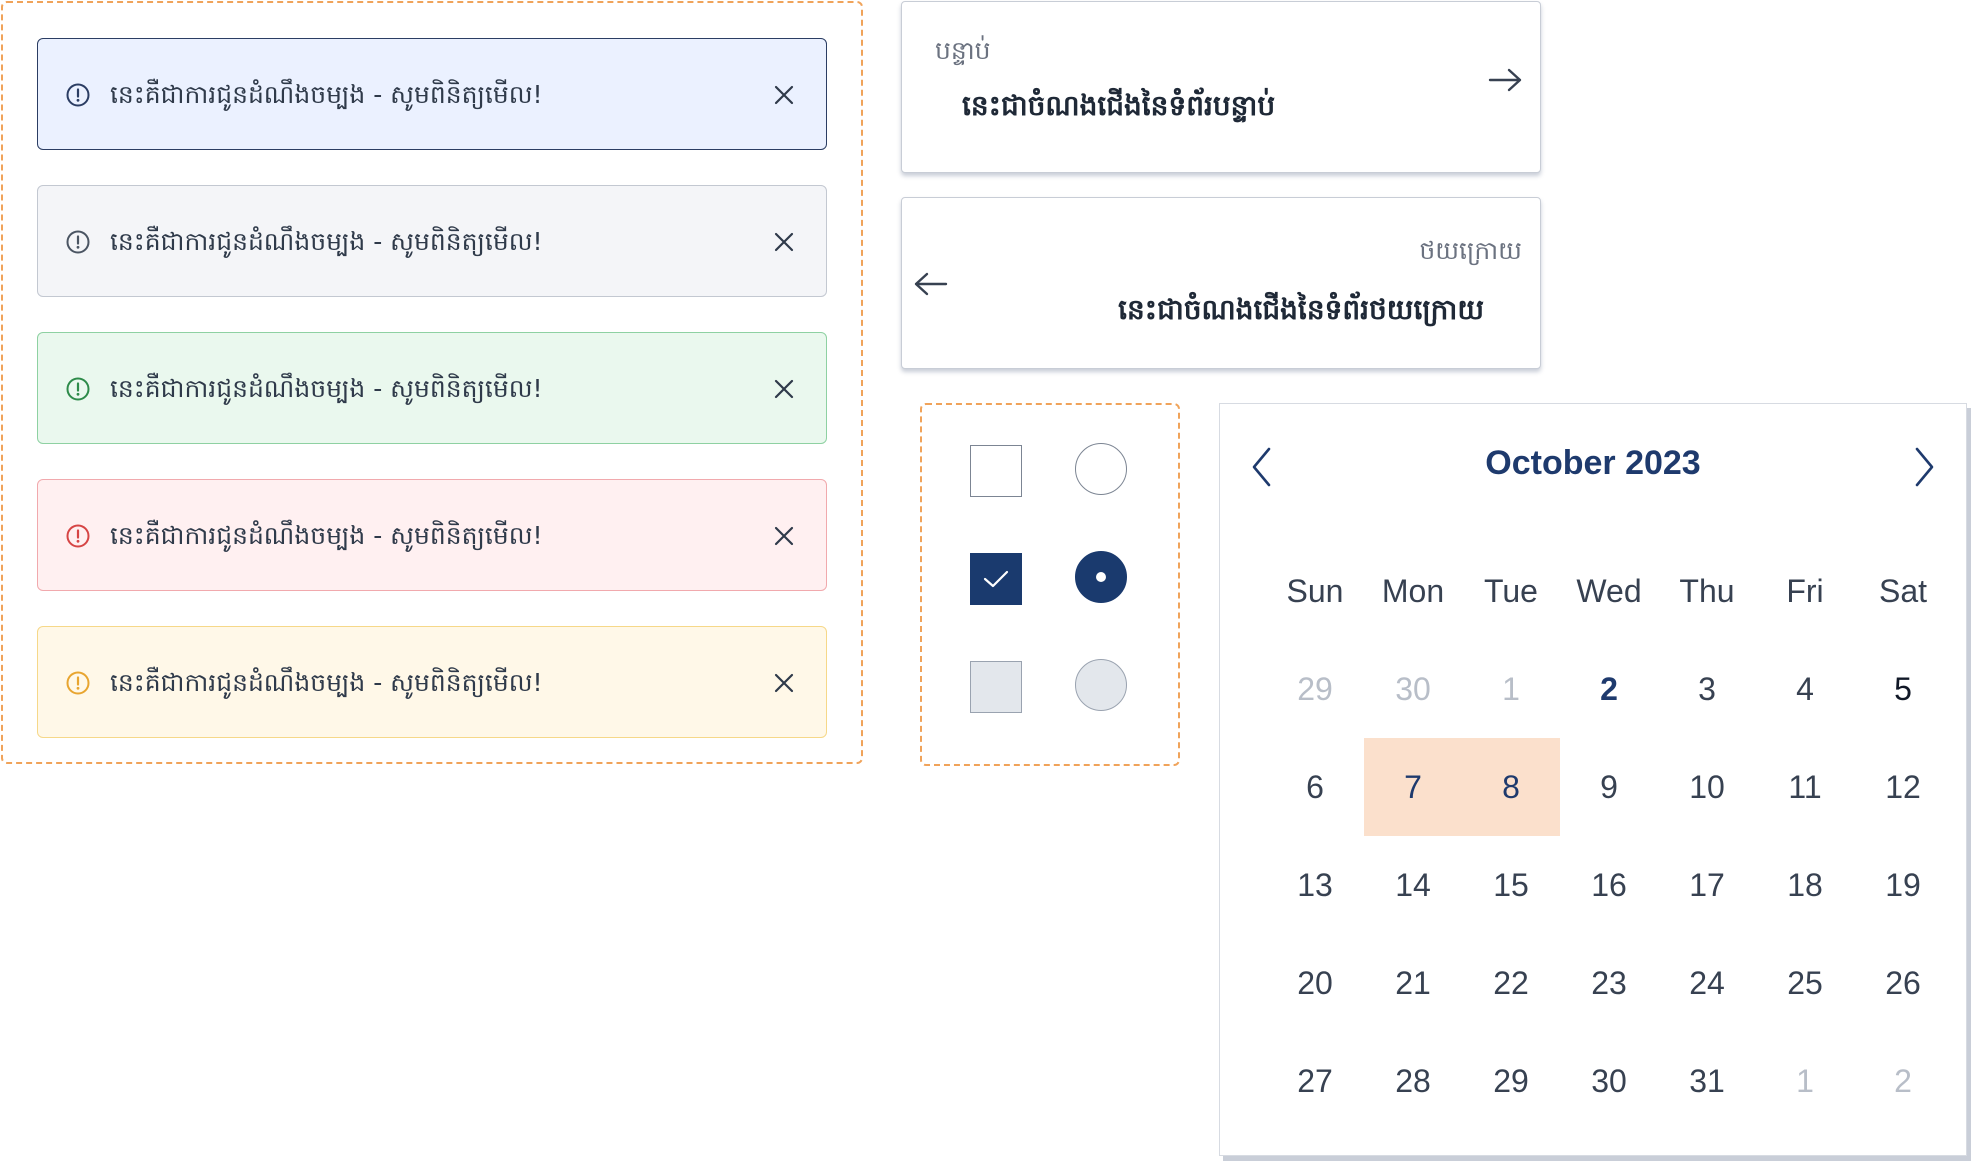 Image resolution: width=1978 pixels, height=1165 pixels. Describe the element at coordinates (1101, 685) in the screenshot. I see `radio-disabled` at that location.